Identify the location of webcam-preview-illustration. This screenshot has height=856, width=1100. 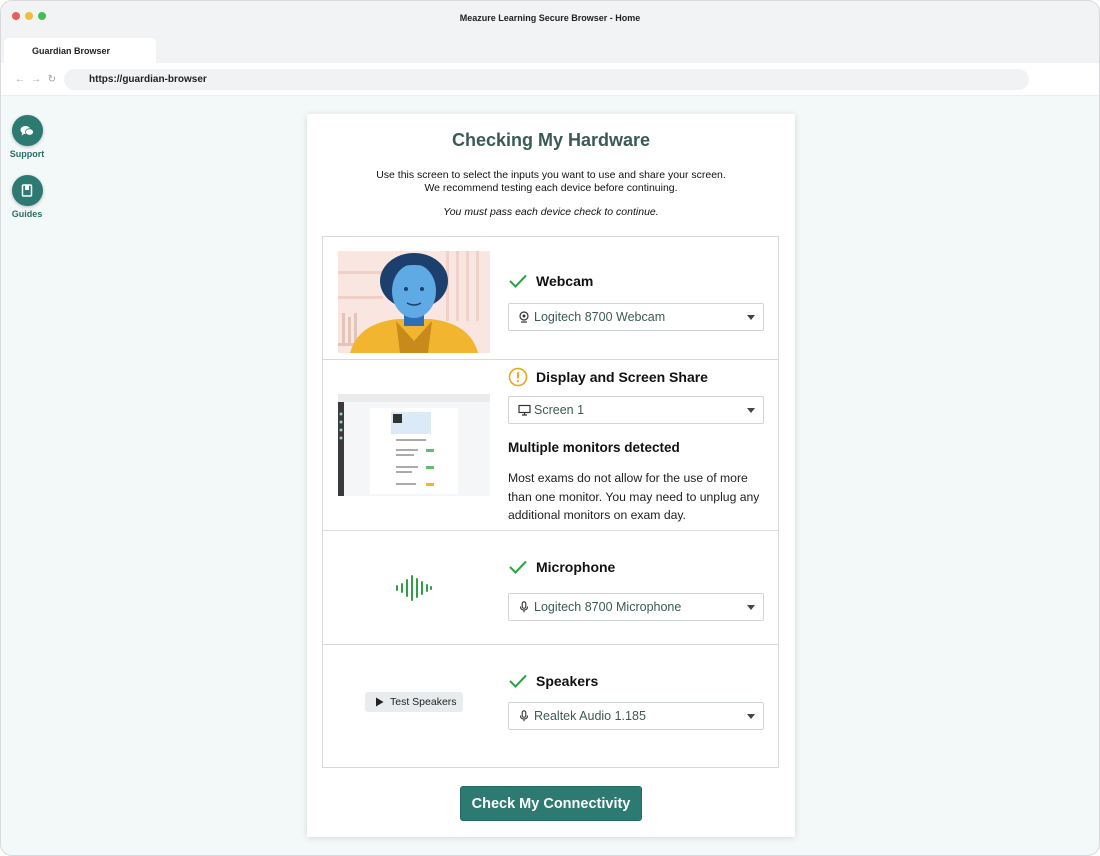
(414, 302).